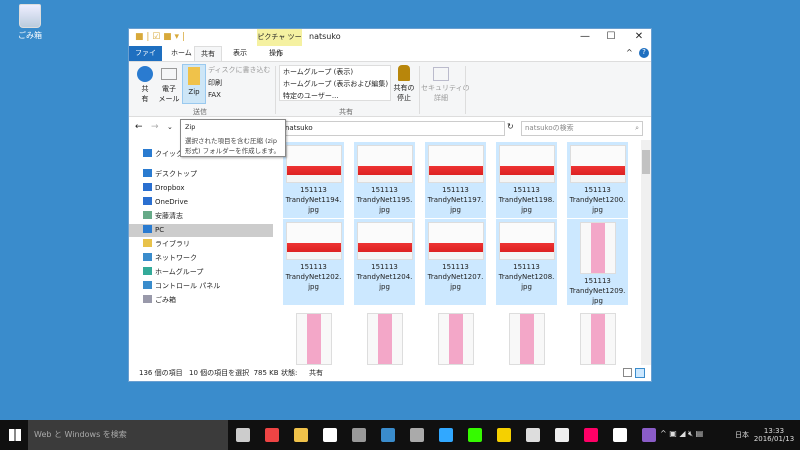 Image resolution: width=800 pixels, height=450 pixels. What do you see at coordinates (597, 180) in the screenshot?
I see `file-item: 151113 TrandyNet1200. jpg` at bounding box center [597, 180].